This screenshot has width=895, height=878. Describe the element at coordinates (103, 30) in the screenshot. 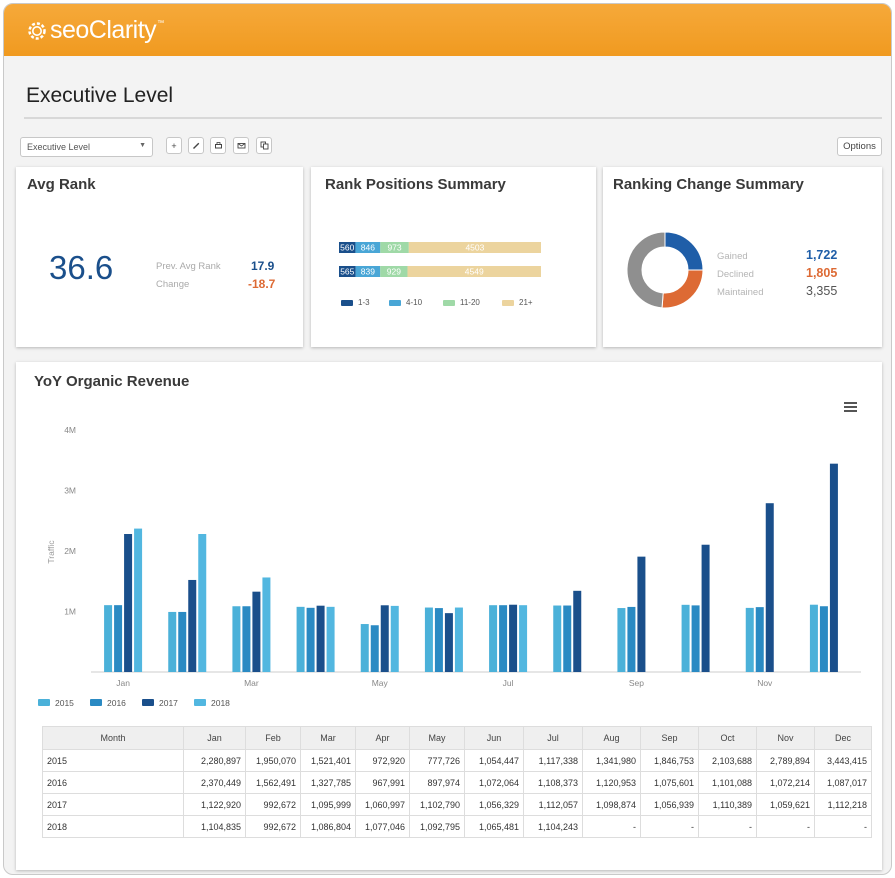

I see `logo-text: seoClarity` at that location.